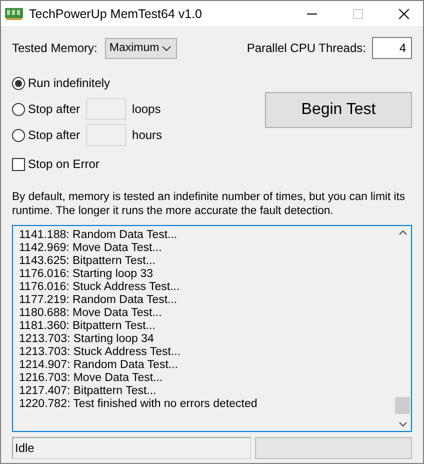  What do you see at coordinates (209, 204) in the screenshot?
I see `description-text: By default, memory is tested an indefinite number of times, but you can limit its runtime. The longer it runs the more accurate the fault detection.` at bounding box center [209, 204].